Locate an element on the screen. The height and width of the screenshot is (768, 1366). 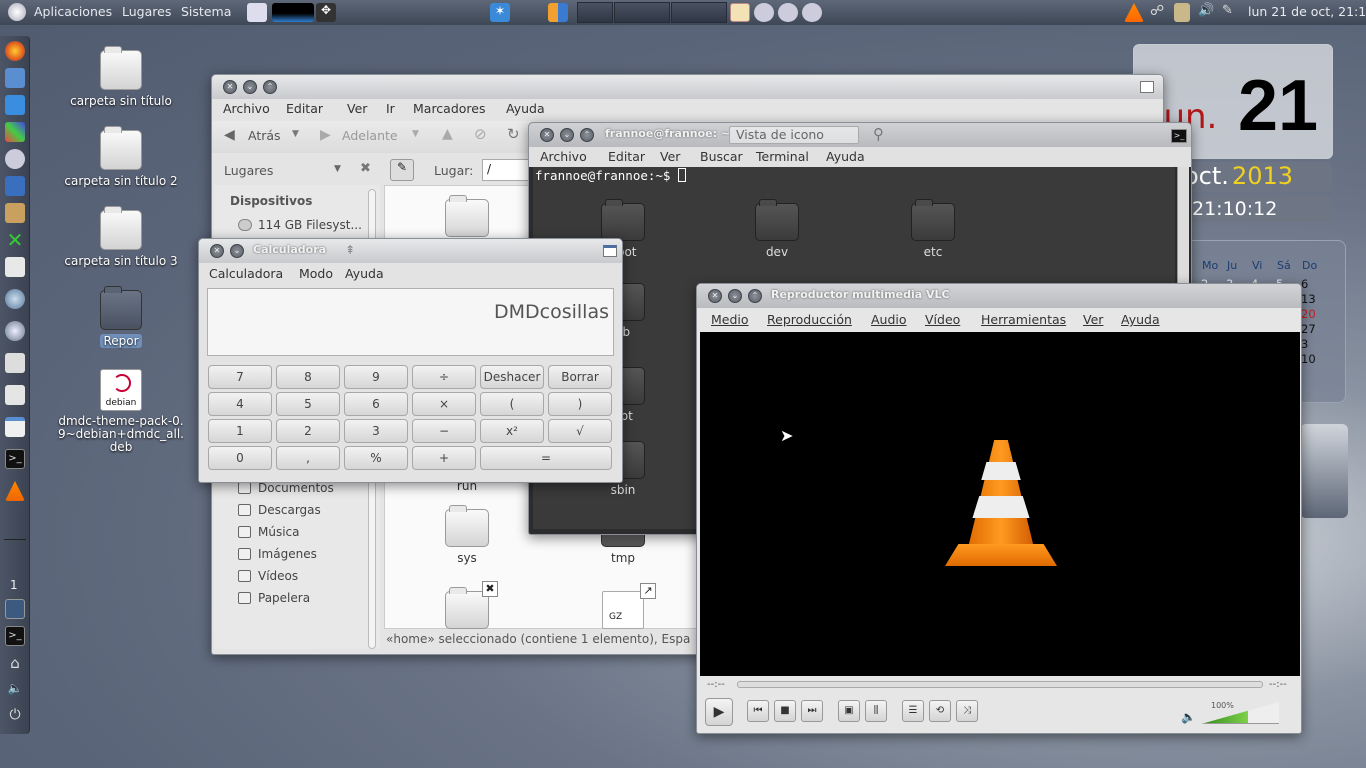
term-folder-dev: dev is located at coordinates (777, 229).